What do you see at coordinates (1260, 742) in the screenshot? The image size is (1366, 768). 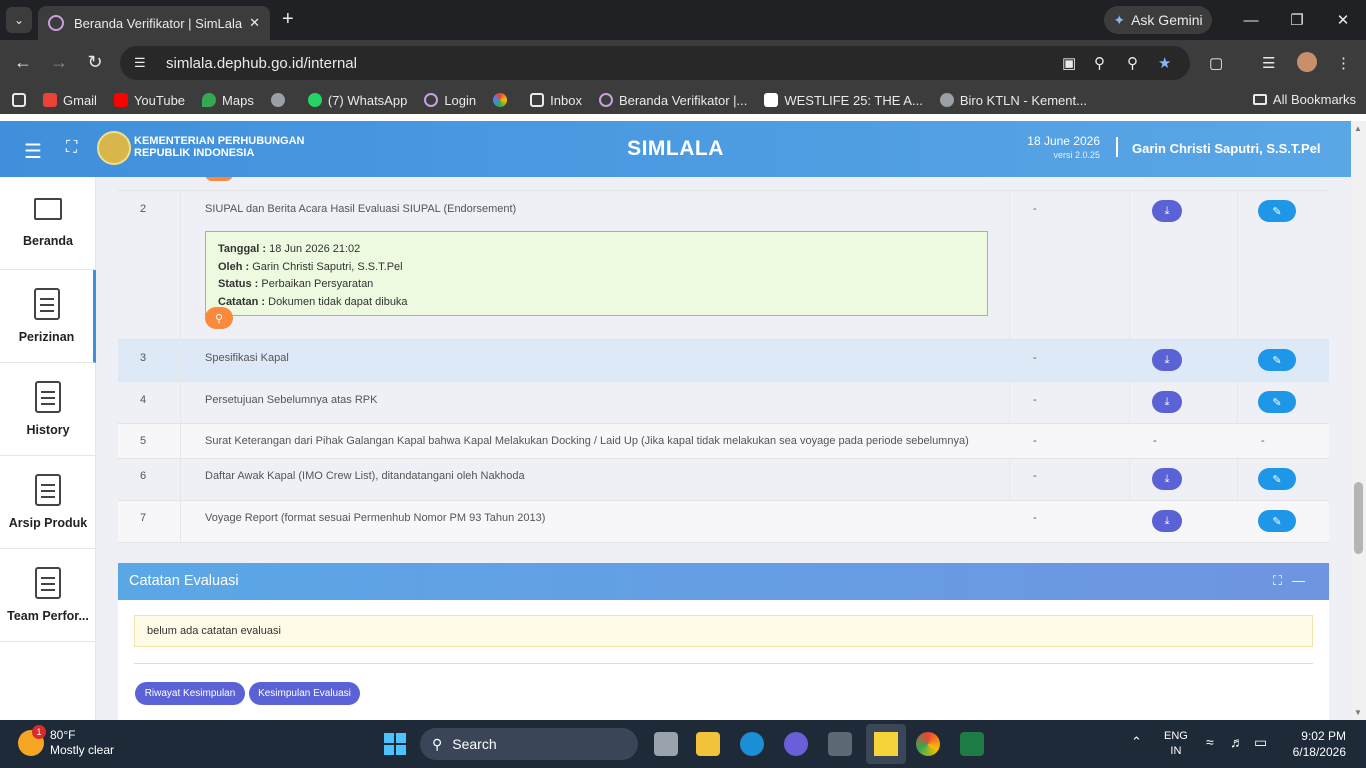 I see `battery-icon: ▭` at bounding box center [1260, 742].